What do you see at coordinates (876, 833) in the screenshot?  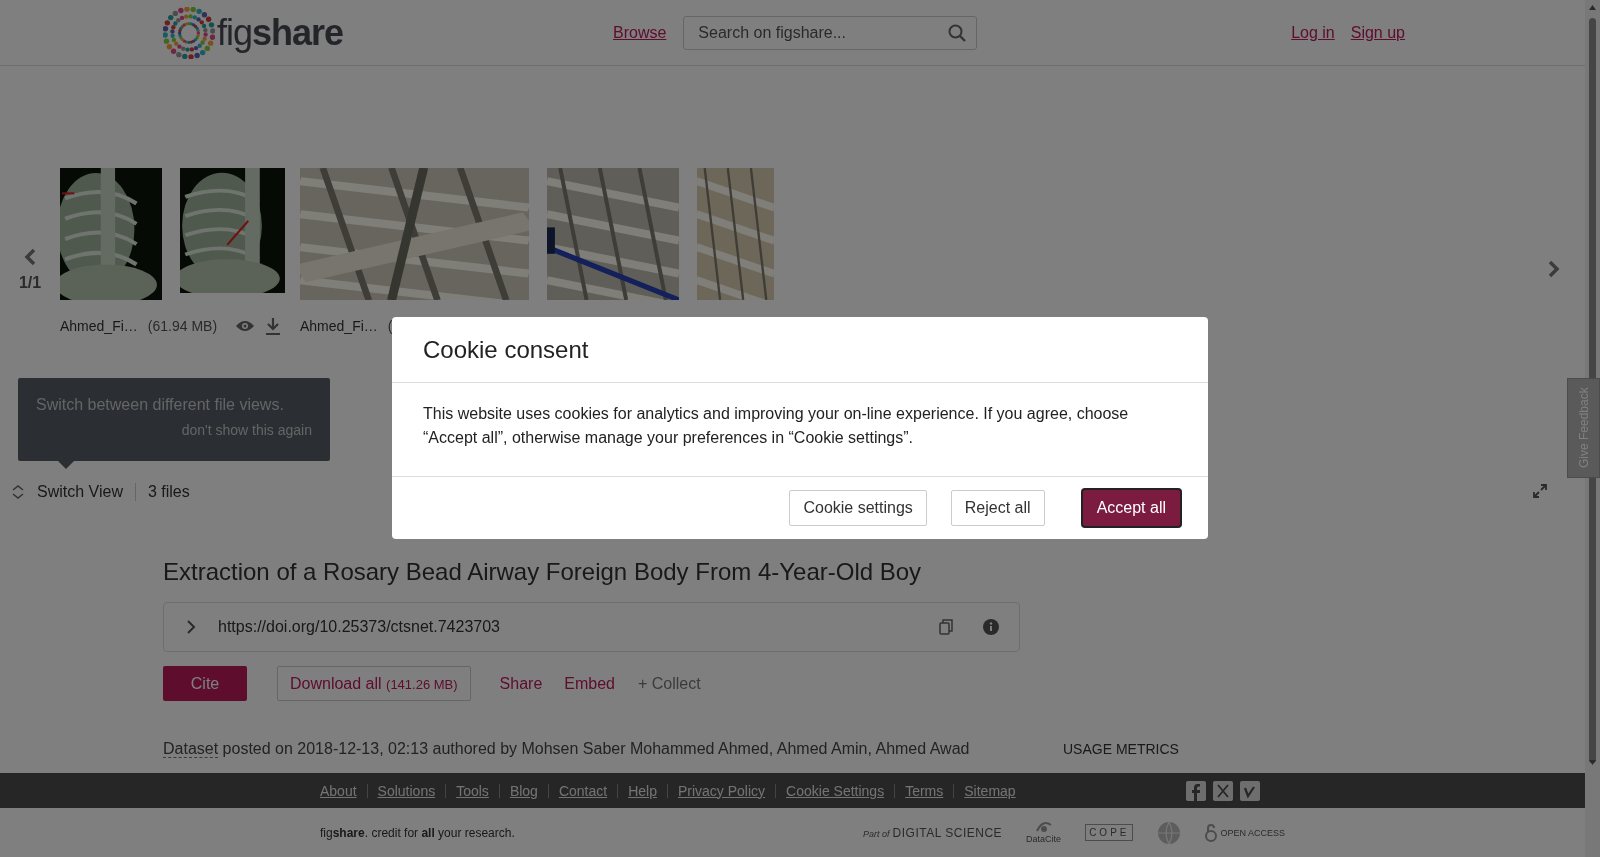 I see `partner-caption: Part of` at bounding box center [876, 833].